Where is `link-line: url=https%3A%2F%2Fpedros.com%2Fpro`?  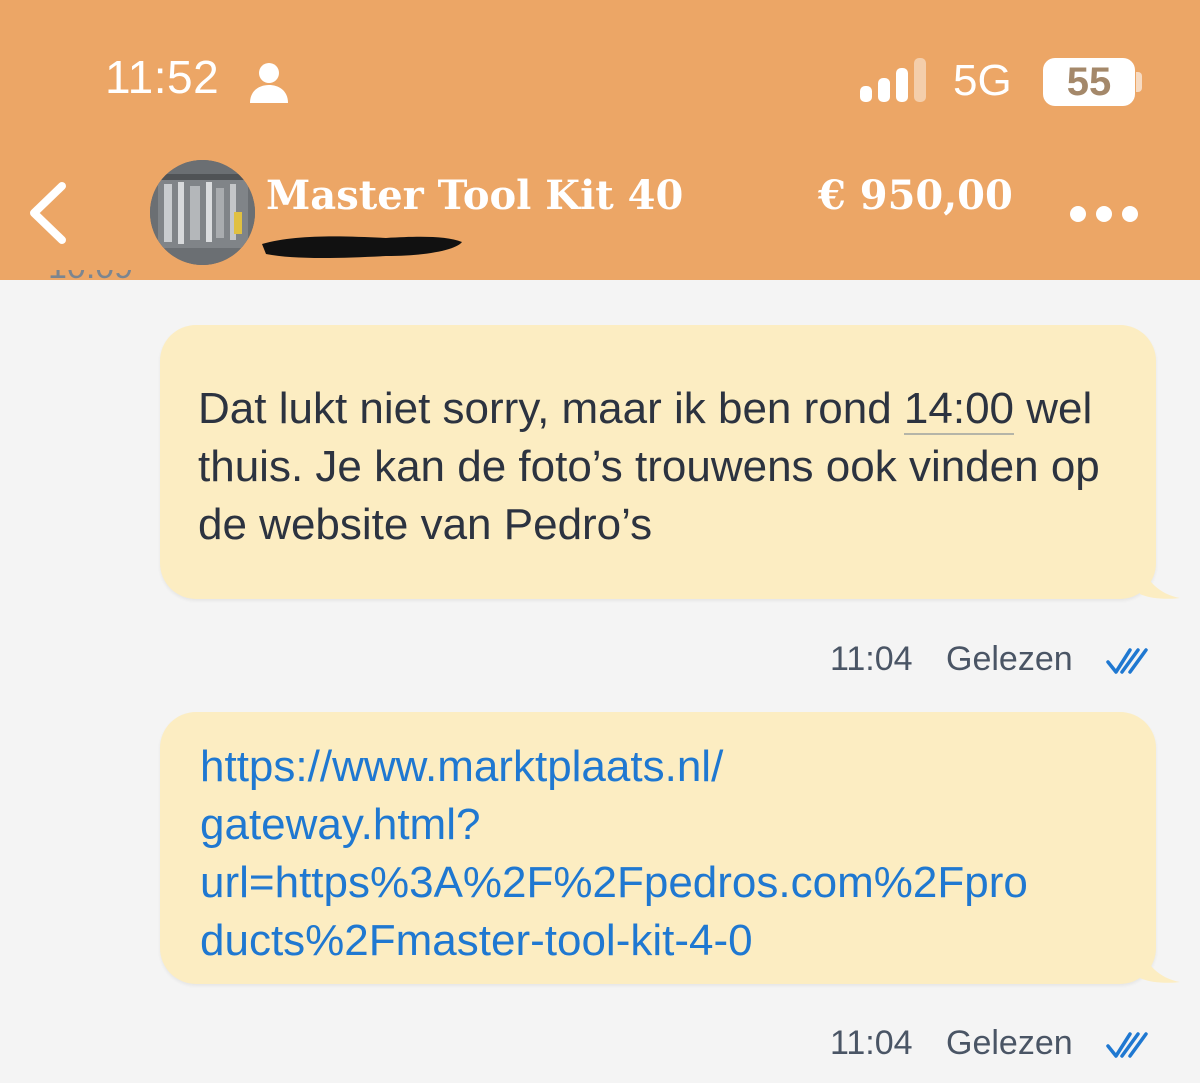
link-line: url=https%3A%2F%2Fpedros.com%2Fpro is located at coordinates (660, 883).